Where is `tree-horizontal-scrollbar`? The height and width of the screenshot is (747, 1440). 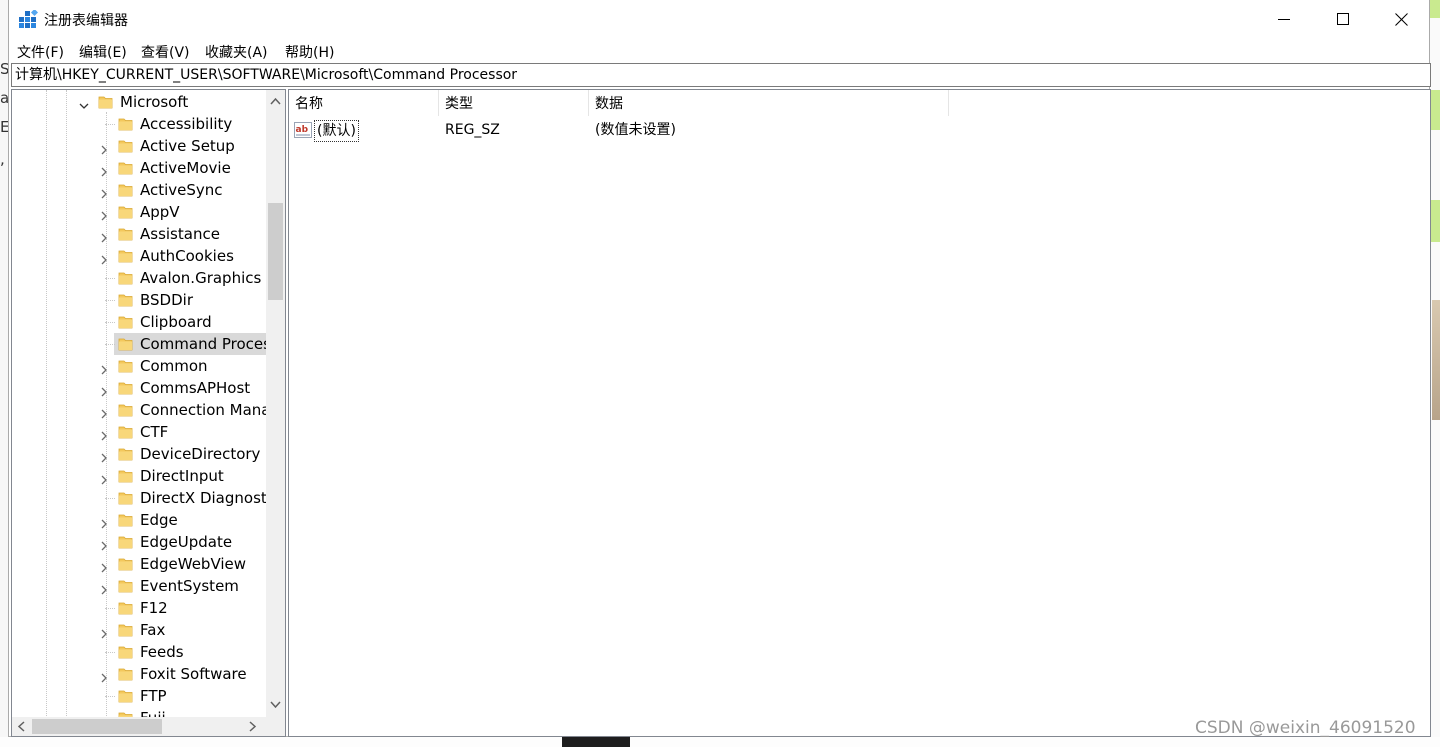 tree-horizontal-scrollbar is located at coordinates (139, 726).